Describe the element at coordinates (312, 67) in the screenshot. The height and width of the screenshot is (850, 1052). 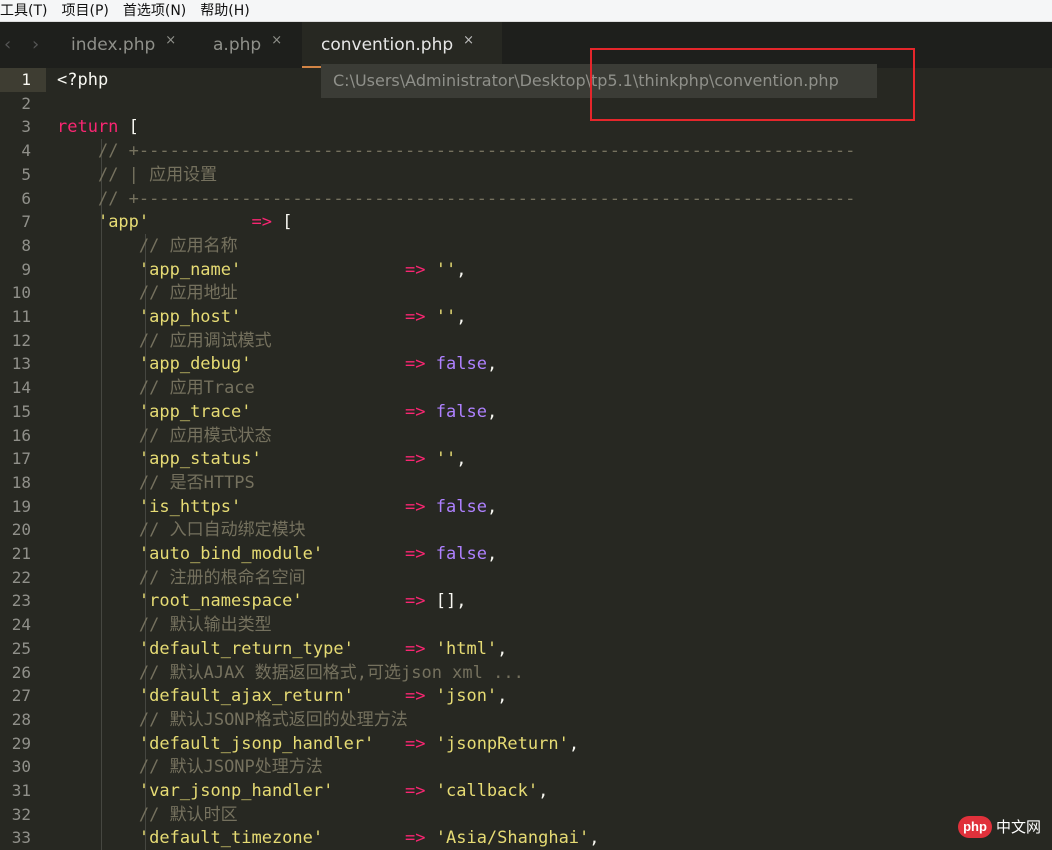
I see `active-tab-indicator` at that location.